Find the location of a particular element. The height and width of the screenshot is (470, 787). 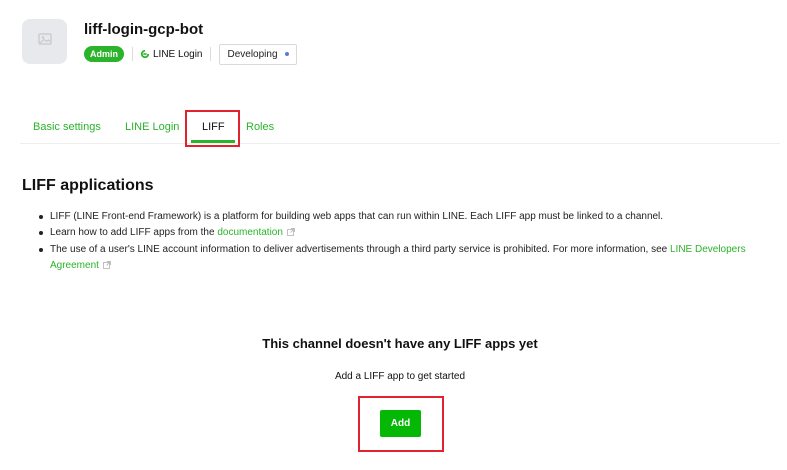

product-label: LINE Login is located at coordinates (171, 54).